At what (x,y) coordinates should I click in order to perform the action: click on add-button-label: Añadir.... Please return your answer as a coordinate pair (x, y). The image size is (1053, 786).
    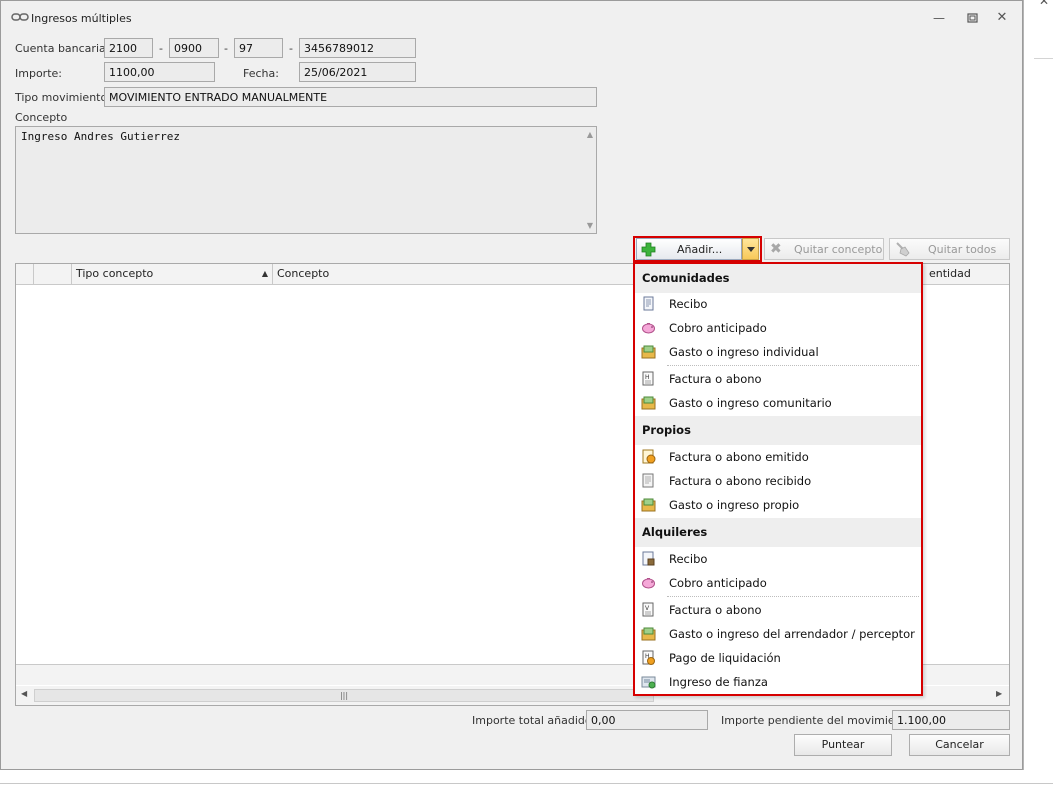
    Looking at the image, I should click on (700, 249).